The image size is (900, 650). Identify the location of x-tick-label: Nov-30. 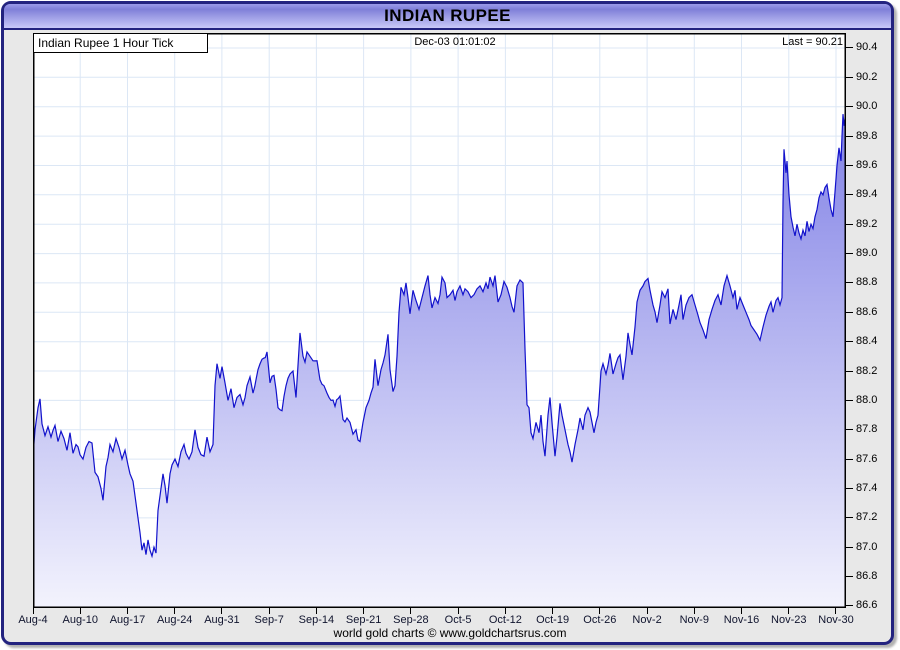
(836, 620).